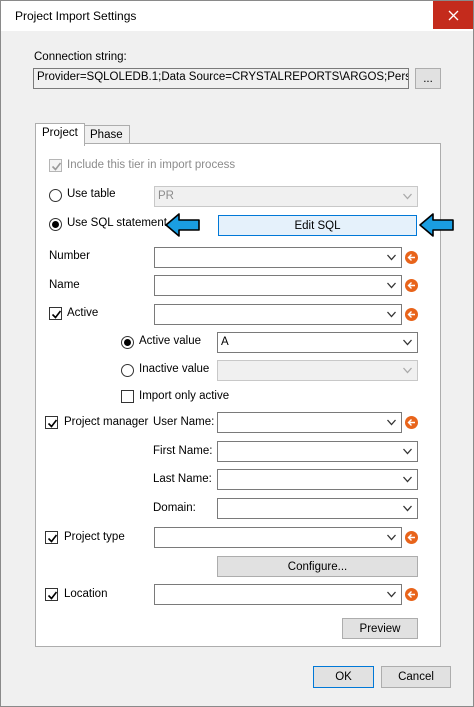 This screenshot has width=474, height=707. What do you see at coordinates (237, 16) in the screenshot?
I see `title-bar: Project Import Settings` at bounding box center [237, 16].